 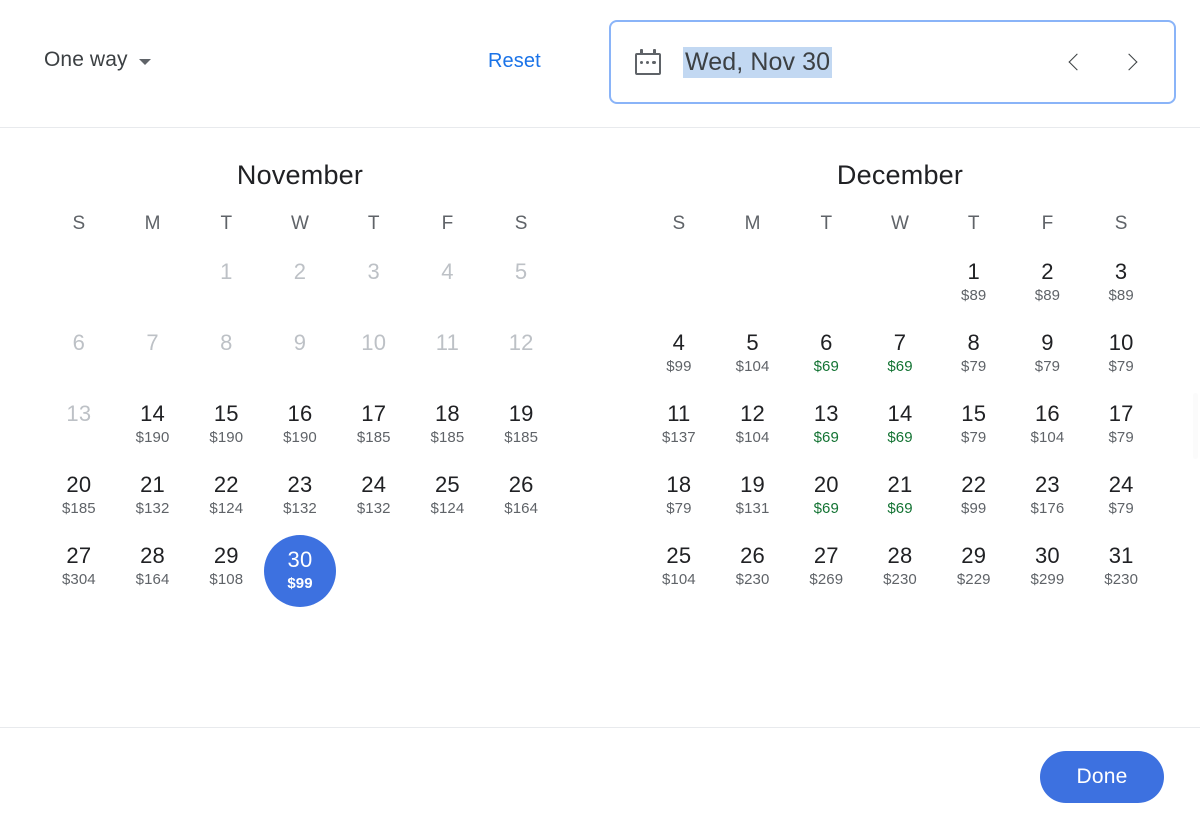 I want to click on day-cell: 22 $124, so click(x=226, y=501).